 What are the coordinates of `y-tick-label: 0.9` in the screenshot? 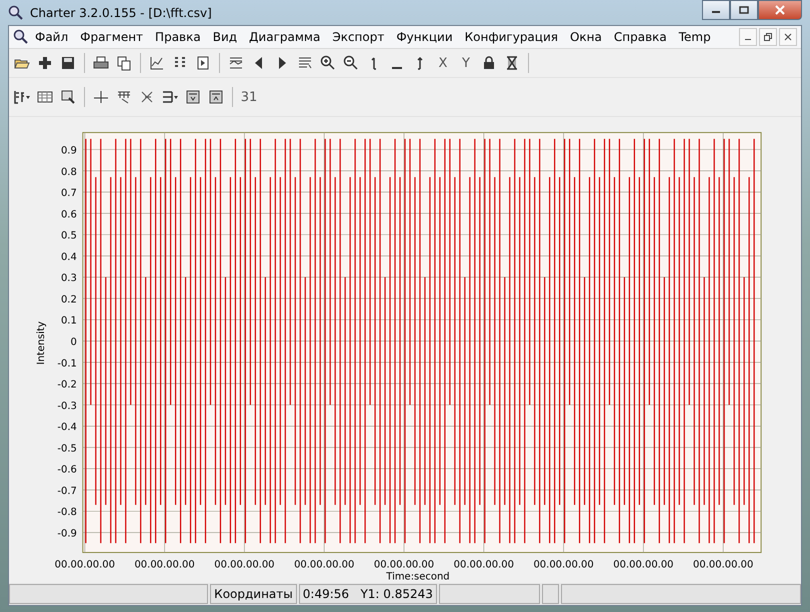 It's located at (68, 151).